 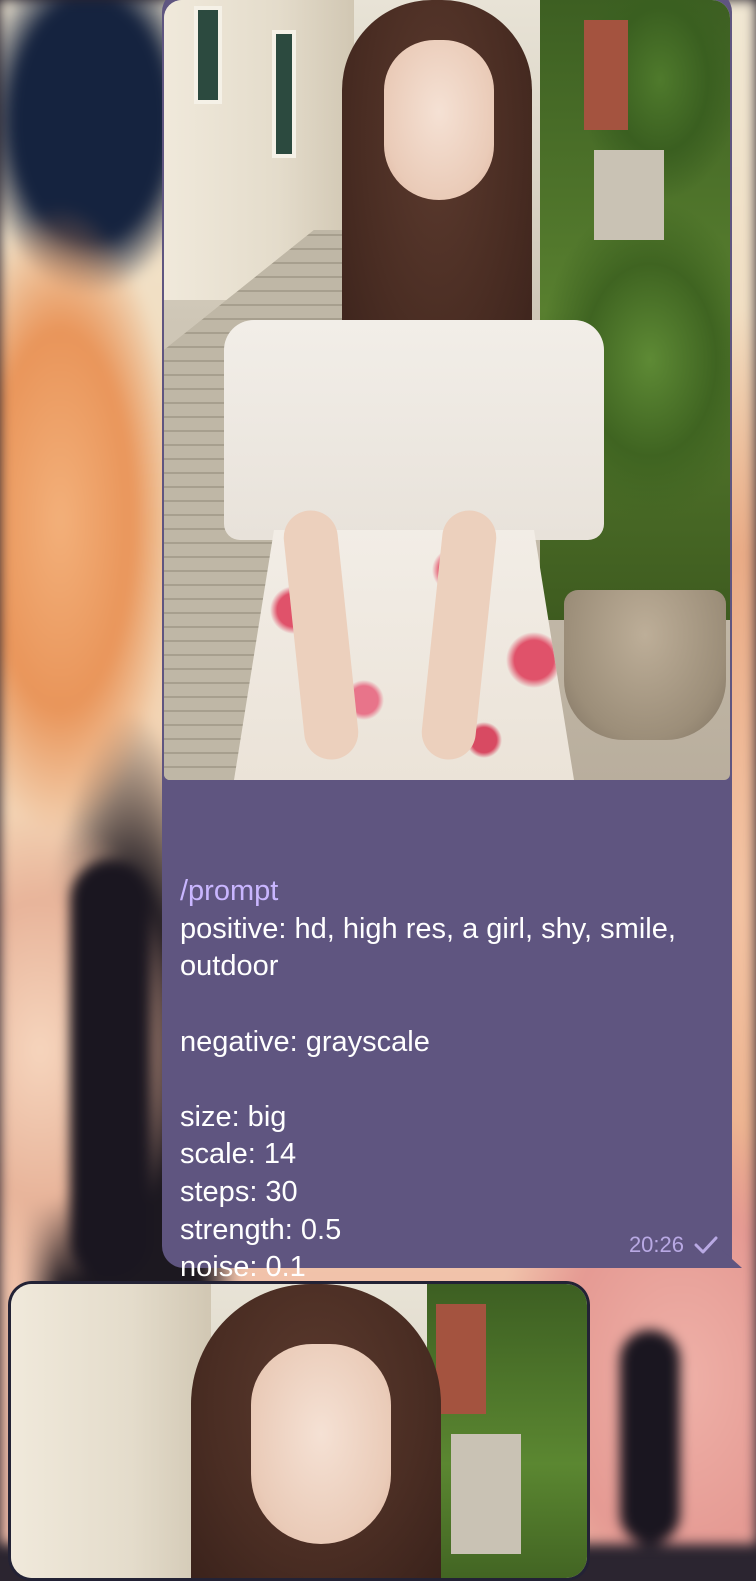 I want to click on message-time: 20:26, so click(x=656, y=1244).